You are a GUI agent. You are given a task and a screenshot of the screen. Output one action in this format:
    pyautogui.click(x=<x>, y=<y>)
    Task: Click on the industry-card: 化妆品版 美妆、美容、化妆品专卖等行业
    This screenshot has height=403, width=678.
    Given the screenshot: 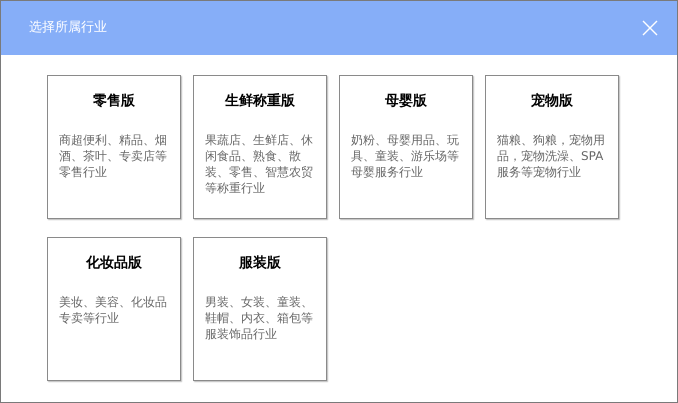 What is the action you would take?
    pyautogui.click(x=114, y=309)
    